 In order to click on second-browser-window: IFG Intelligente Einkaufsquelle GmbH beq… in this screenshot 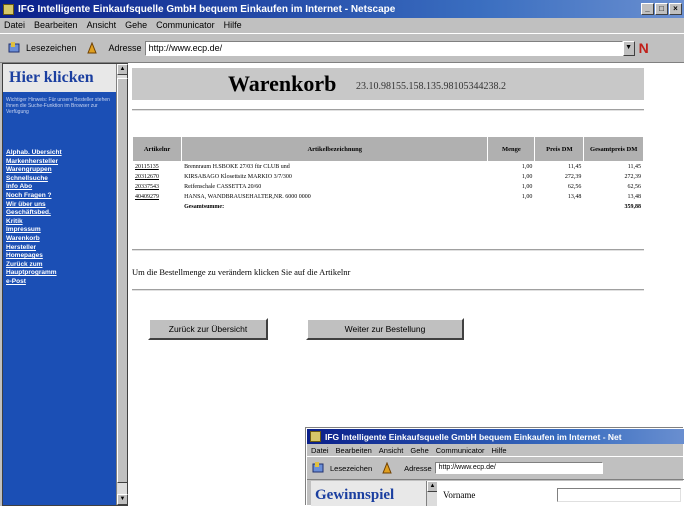, I will do `click(495, 467)`.